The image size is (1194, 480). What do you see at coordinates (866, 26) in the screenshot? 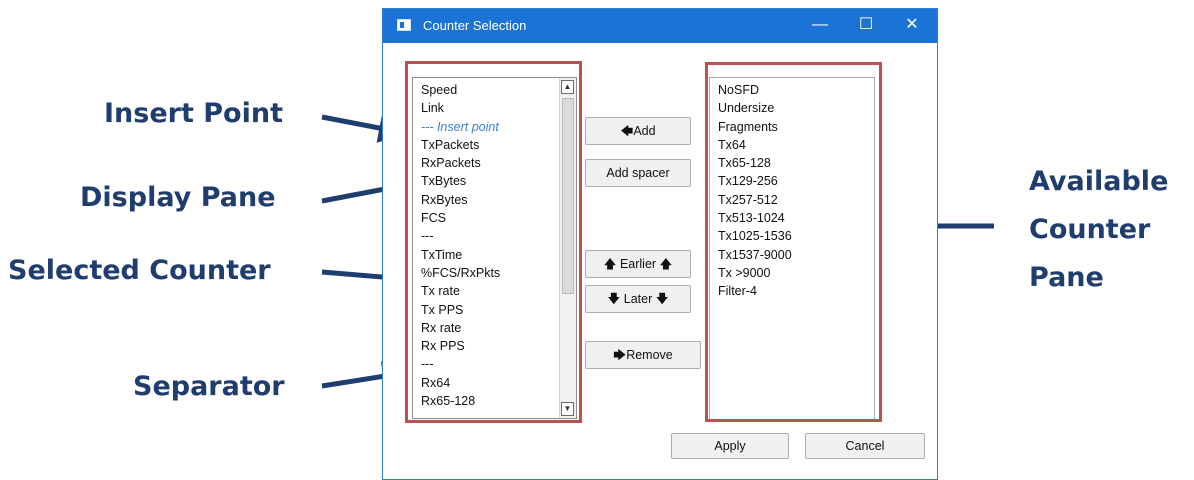
I see `maximize-button: ☐` at bounding box center [866, 26].